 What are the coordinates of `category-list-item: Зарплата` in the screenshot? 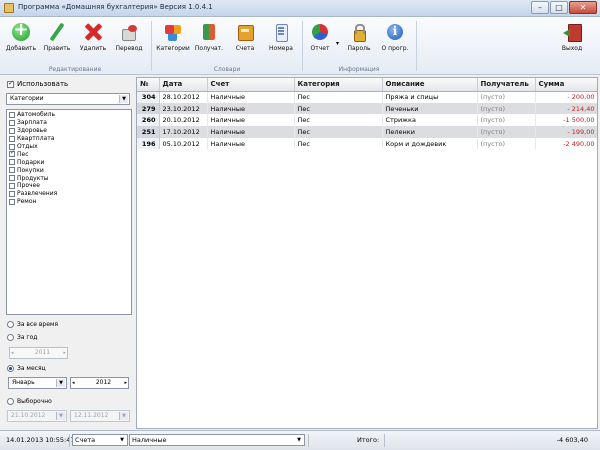 It's located at (69, 123).